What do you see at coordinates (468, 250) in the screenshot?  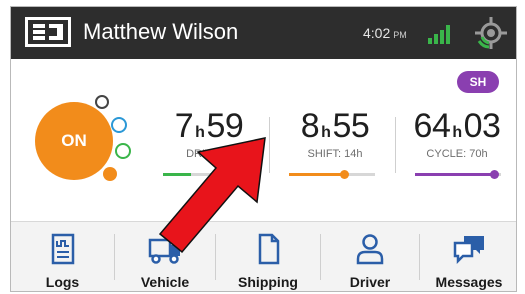 I see `message-bubbles-icon` at bounding box center [468, 250].